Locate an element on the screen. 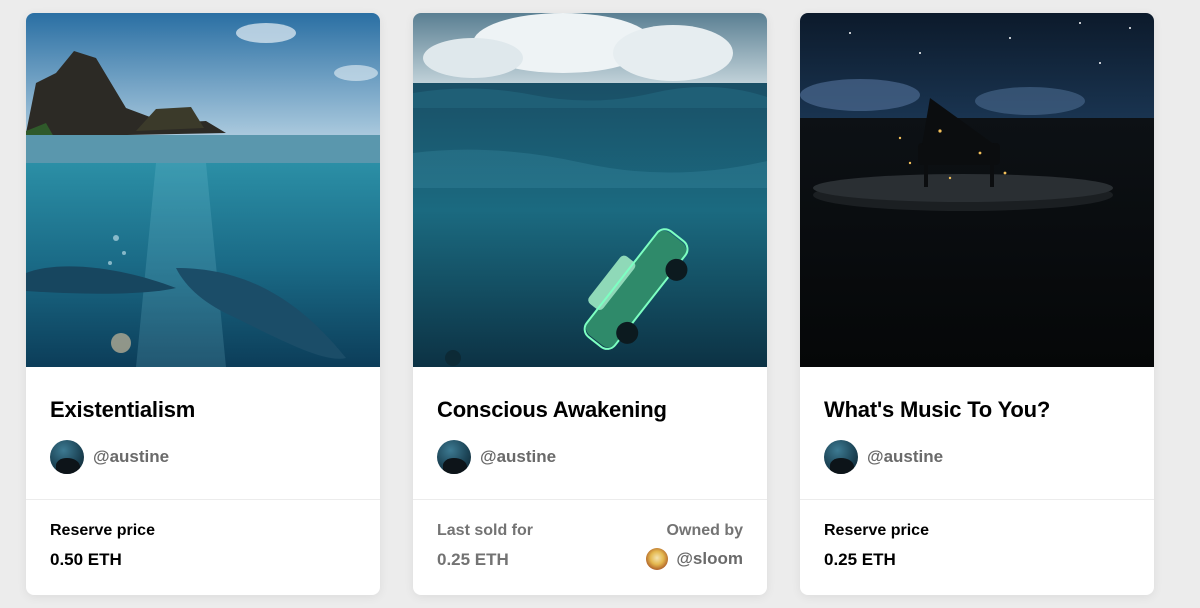  owned-by-label: Owned by is located at coordinates (704, 530).